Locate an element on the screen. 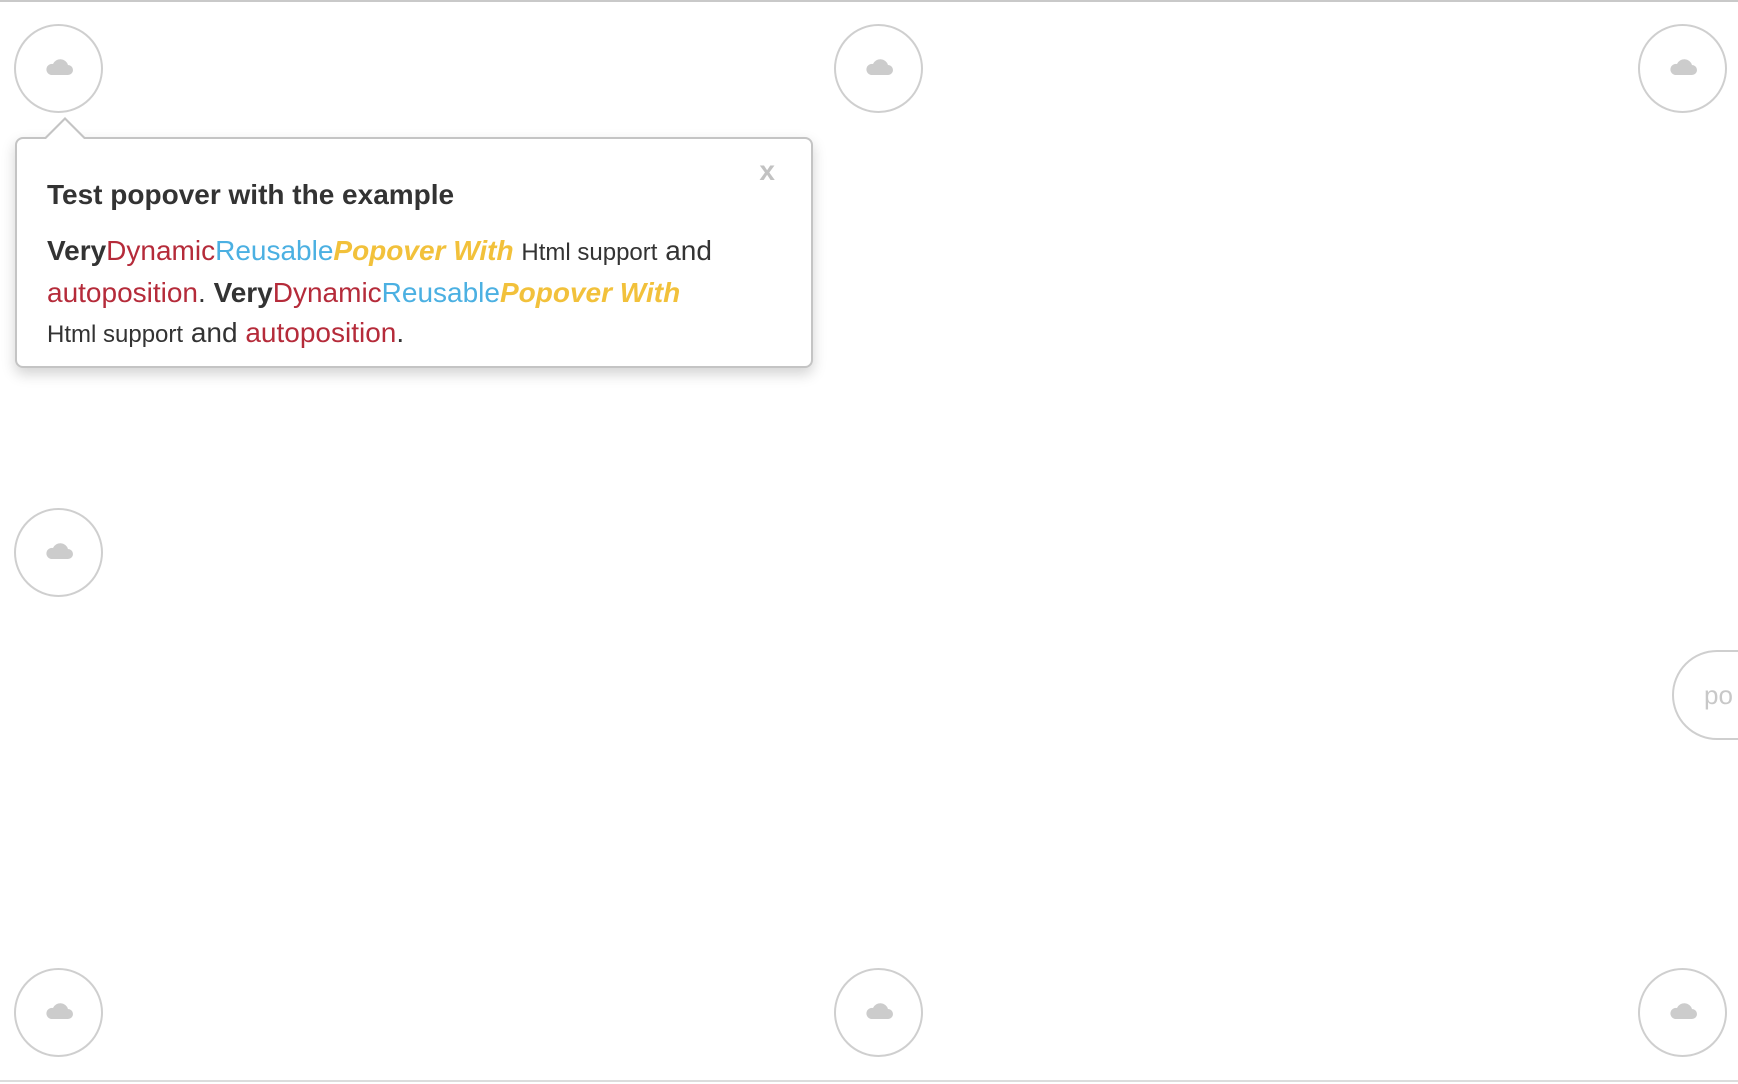 The image size is (1738, 1084). content-line-3: Html support and autoposition. is located at coordinates (407, 334).